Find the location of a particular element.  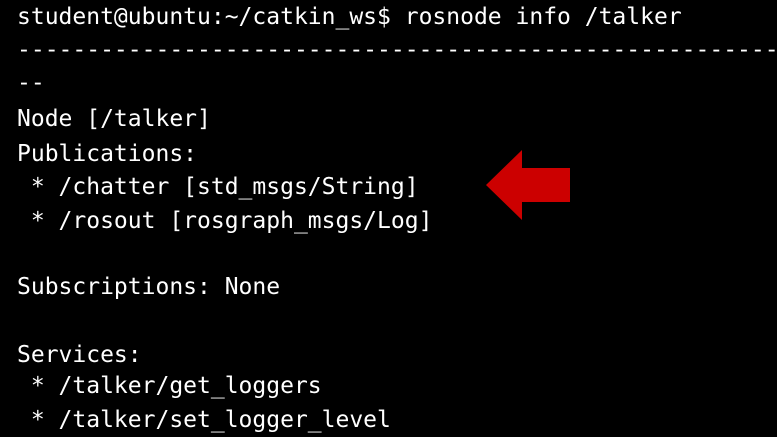

service-set-logger-level: * /talker/set_logger_level is located at coordinates (204, 420).